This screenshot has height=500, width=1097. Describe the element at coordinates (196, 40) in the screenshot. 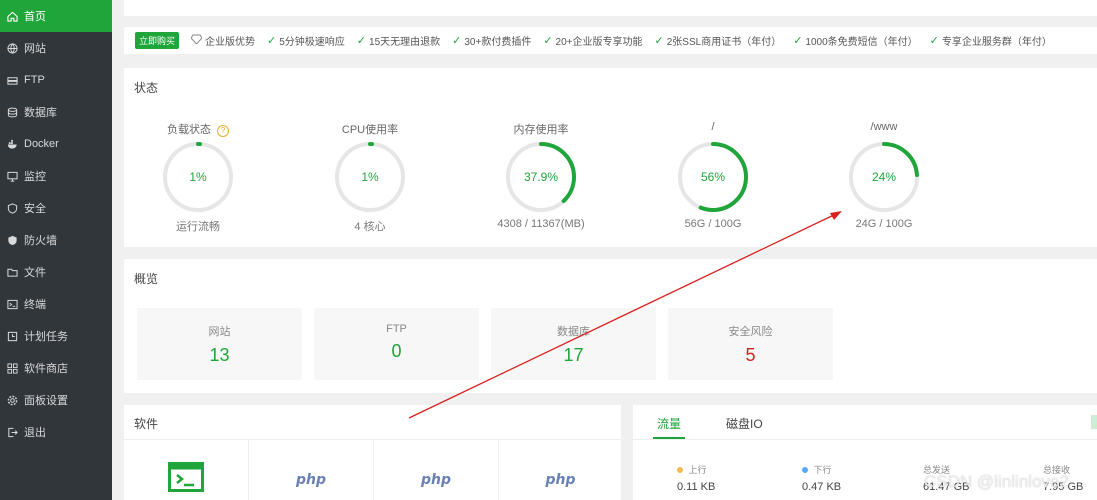

I see `diamond-icon` at that location.